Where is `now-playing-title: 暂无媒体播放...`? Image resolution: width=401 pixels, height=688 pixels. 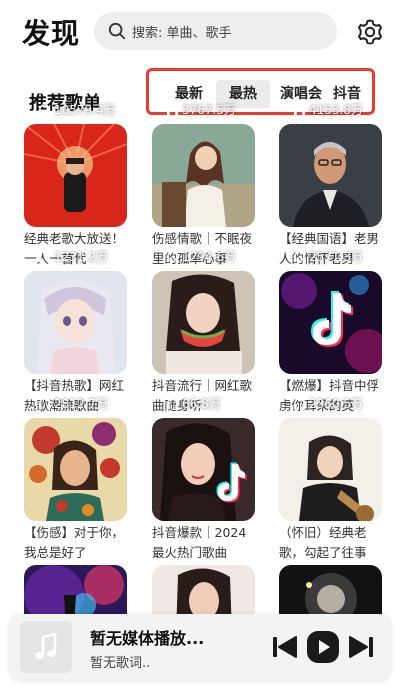
now-playing-title: 暂无媒体播放... is located at coordinates (147, 638).